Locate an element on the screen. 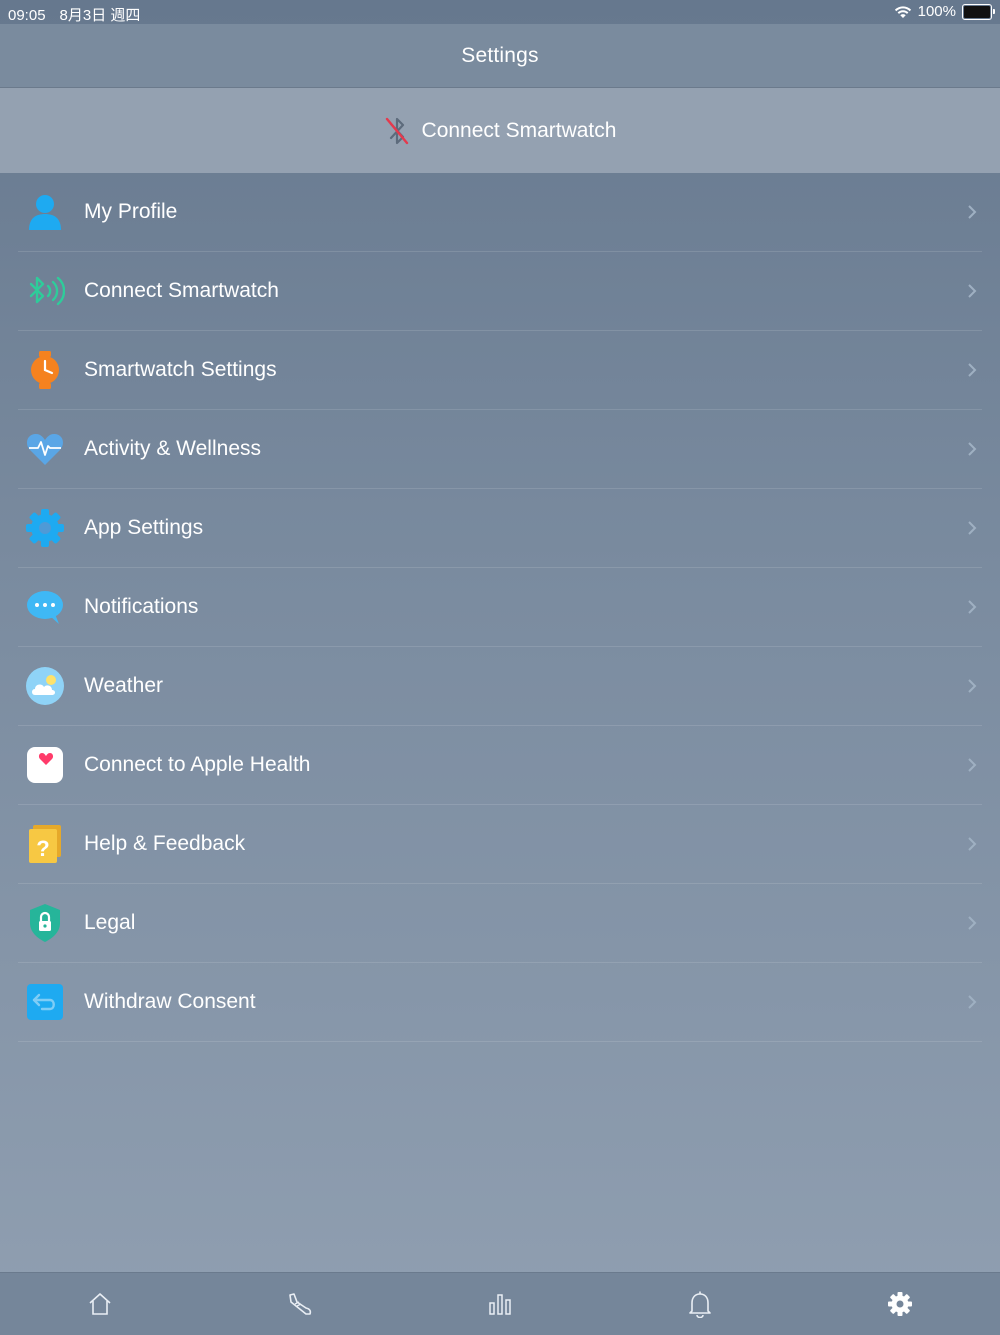 This screenshot has width=1000, height=1335. help-book-icon: ? is located at coordinates (45, 844).